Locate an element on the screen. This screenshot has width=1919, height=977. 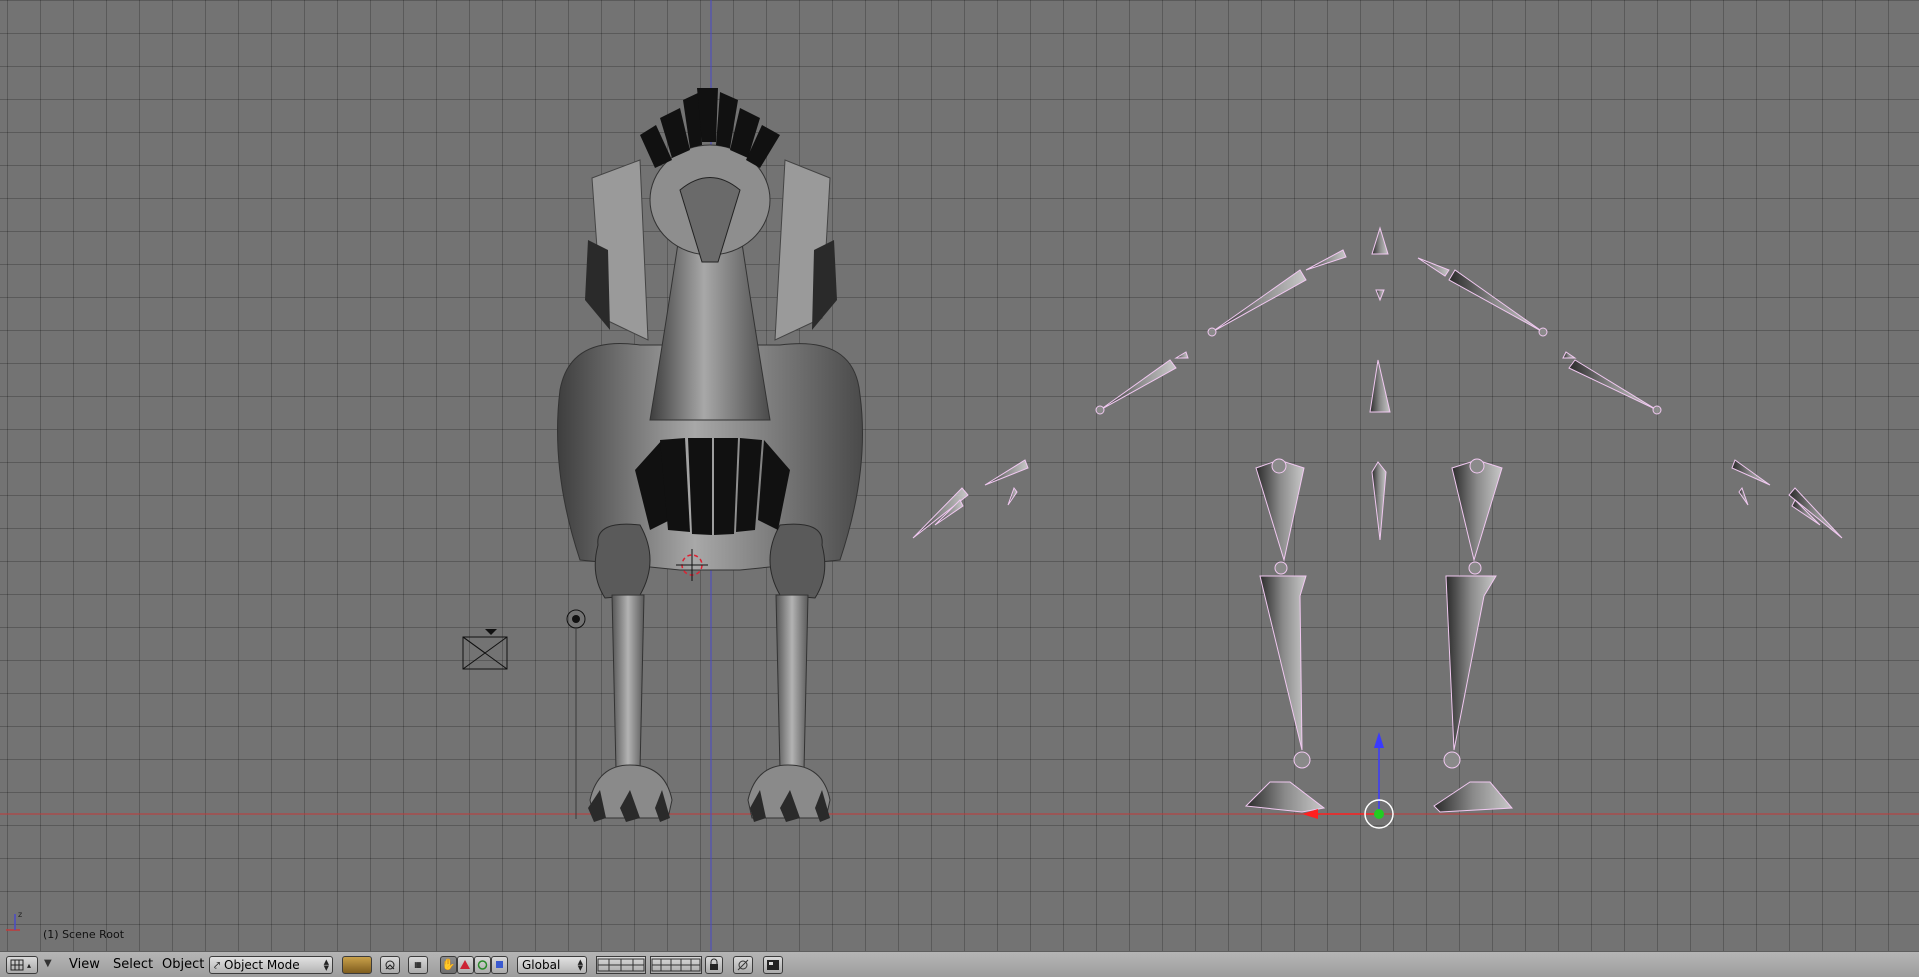
orientation-updown-icon: ▲ ▼ is located at coordinates (580, 965).